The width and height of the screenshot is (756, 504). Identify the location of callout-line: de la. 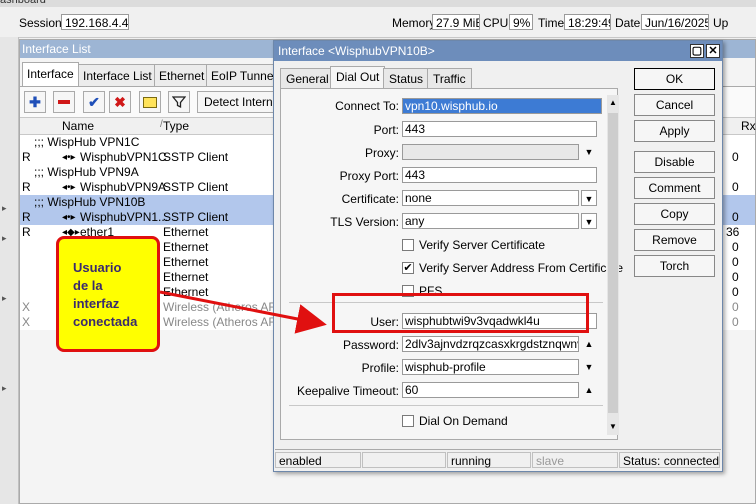
(88, 285).